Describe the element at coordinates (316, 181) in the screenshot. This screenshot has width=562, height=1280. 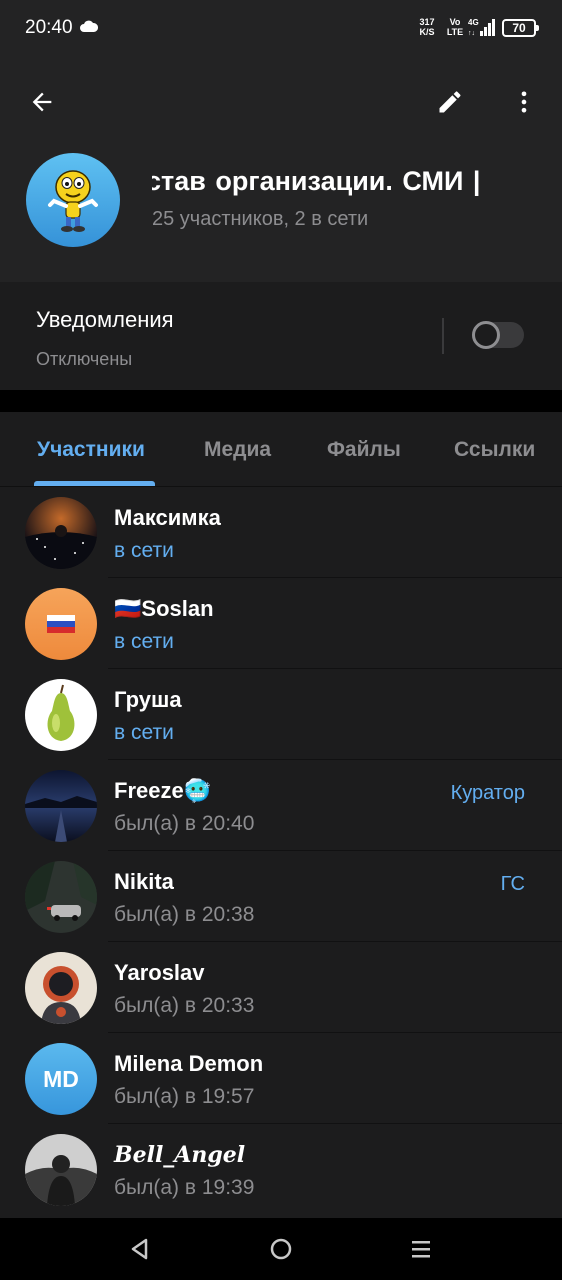
I see `group-title: став организации. СМИ |` at that location.